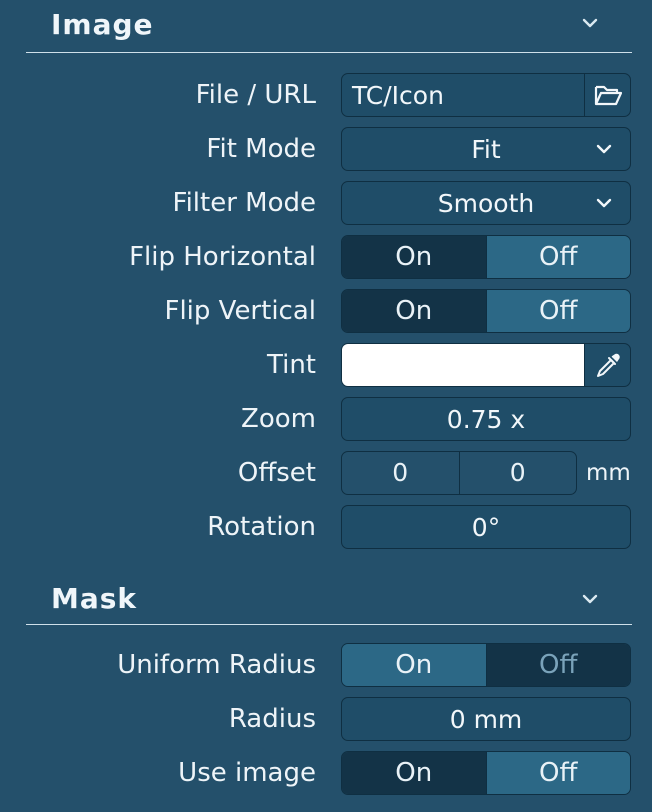 The image size is (652, 812). What do you see at coordinates (486, 95) in the screenshot?
I see `file-url-input: TC/Icon` at bounding box center [486, 95].